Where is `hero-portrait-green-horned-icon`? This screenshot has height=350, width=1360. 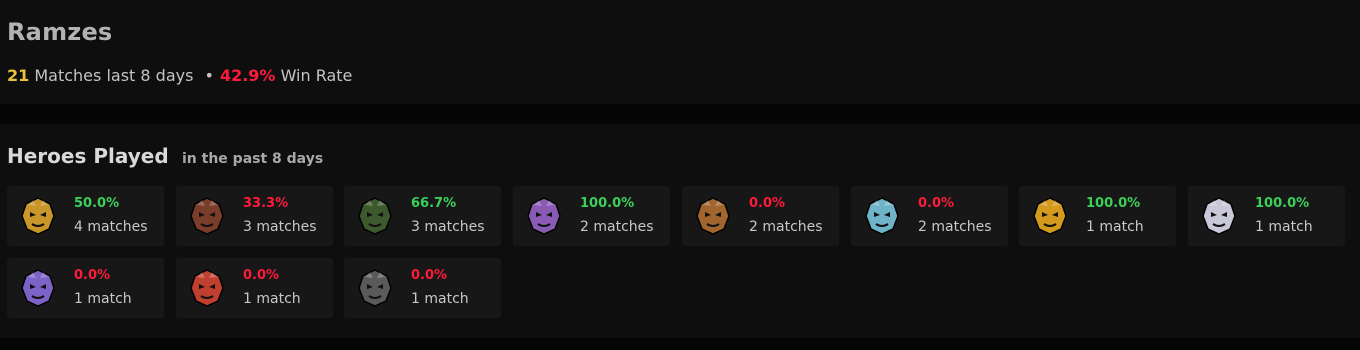 hero-portrait-green-horned-icon is located at coordinates (375, 216).